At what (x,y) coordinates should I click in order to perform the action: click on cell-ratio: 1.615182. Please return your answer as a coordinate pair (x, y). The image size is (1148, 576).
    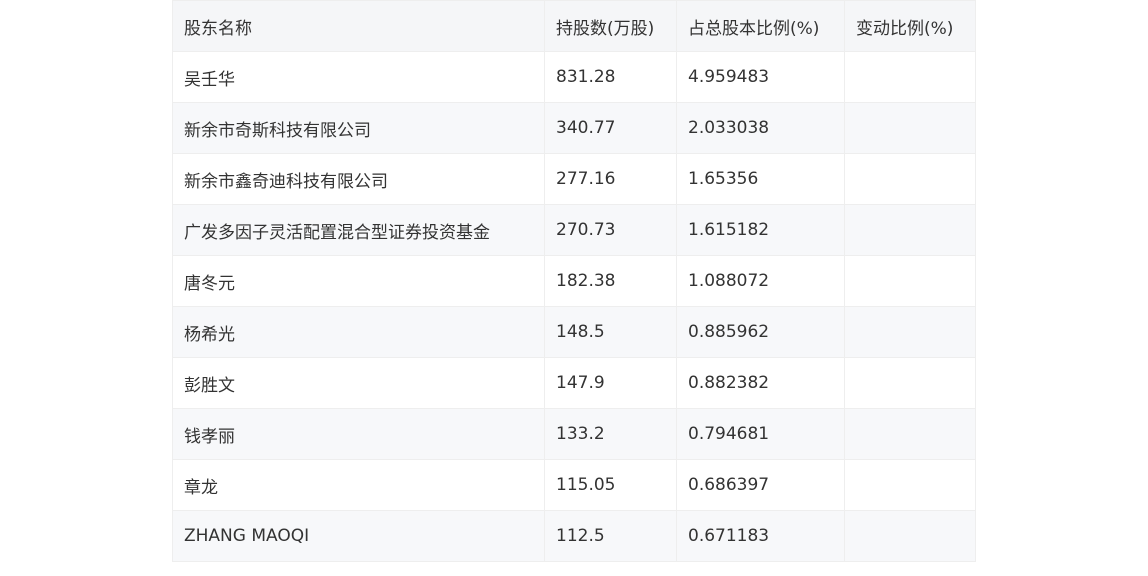
    Looking at the image, I should click on (760, 230).